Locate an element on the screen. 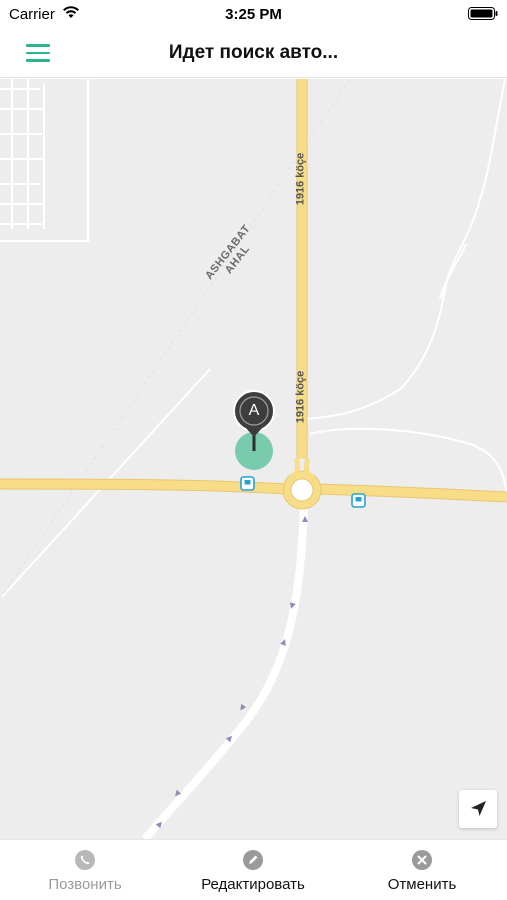  bottom-action-bar: Позвонить Редактировать Отменить is located at coordinates (253, 869).